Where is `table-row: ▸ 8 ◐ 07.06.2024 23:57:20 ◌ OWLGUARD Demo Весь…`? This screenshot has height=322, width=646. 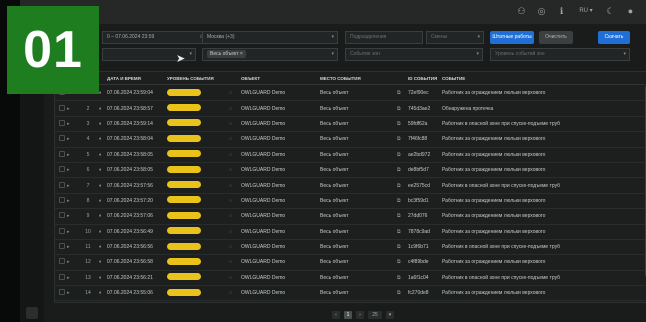 table-row: ▸ 8 ◐ 07.06.2024 23:57:20 ◌ OWLGUARD Demo Весь… is located at coordinates (350, 202).